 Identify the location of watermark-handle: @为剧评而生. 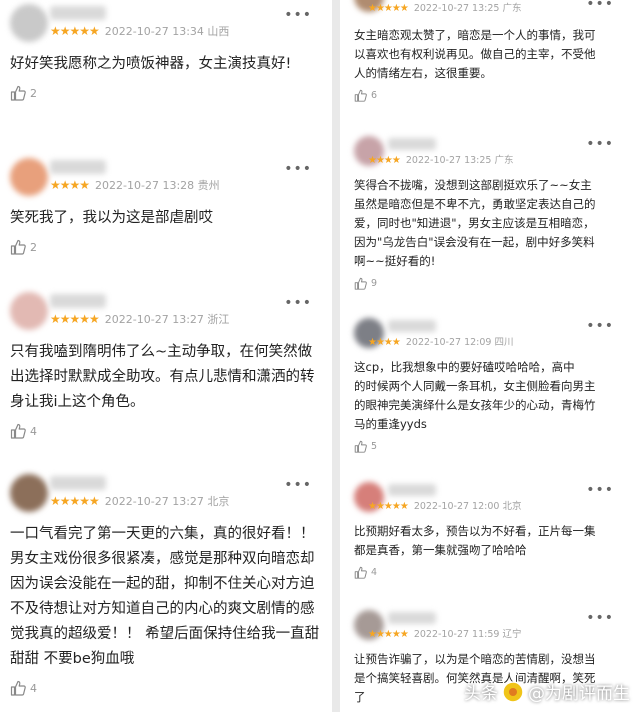
(579, 694).